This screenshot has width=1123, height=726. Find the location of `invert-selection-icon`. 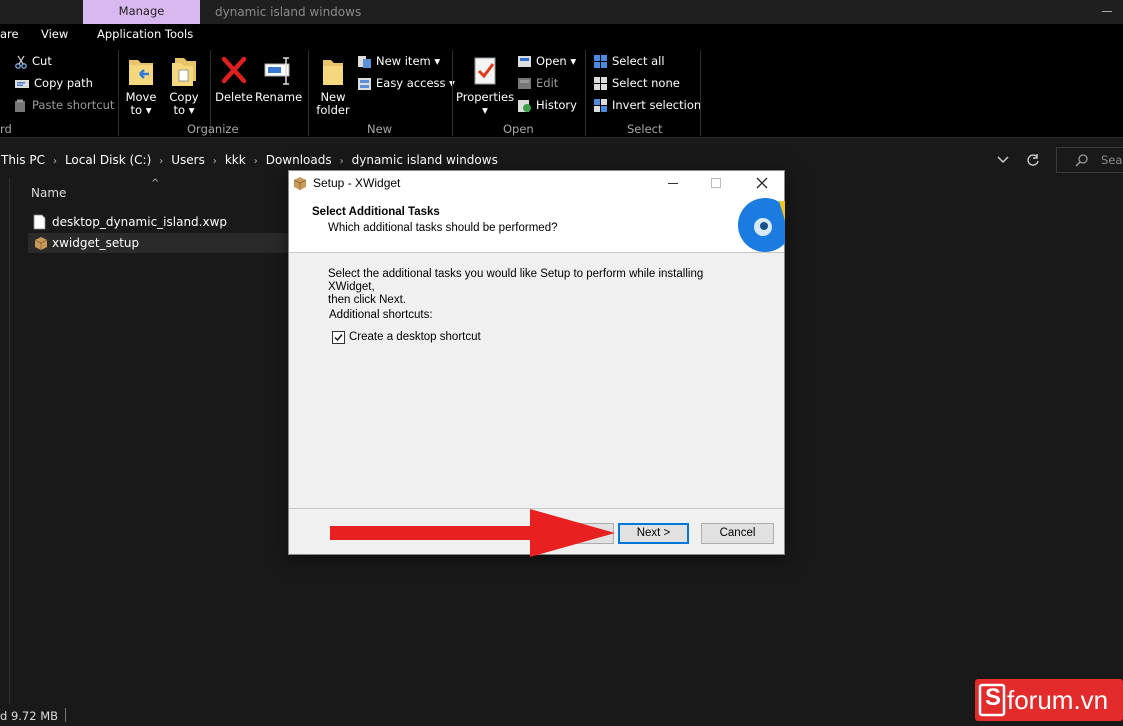

invert-selection-icon is located at coordinates (600, 105).